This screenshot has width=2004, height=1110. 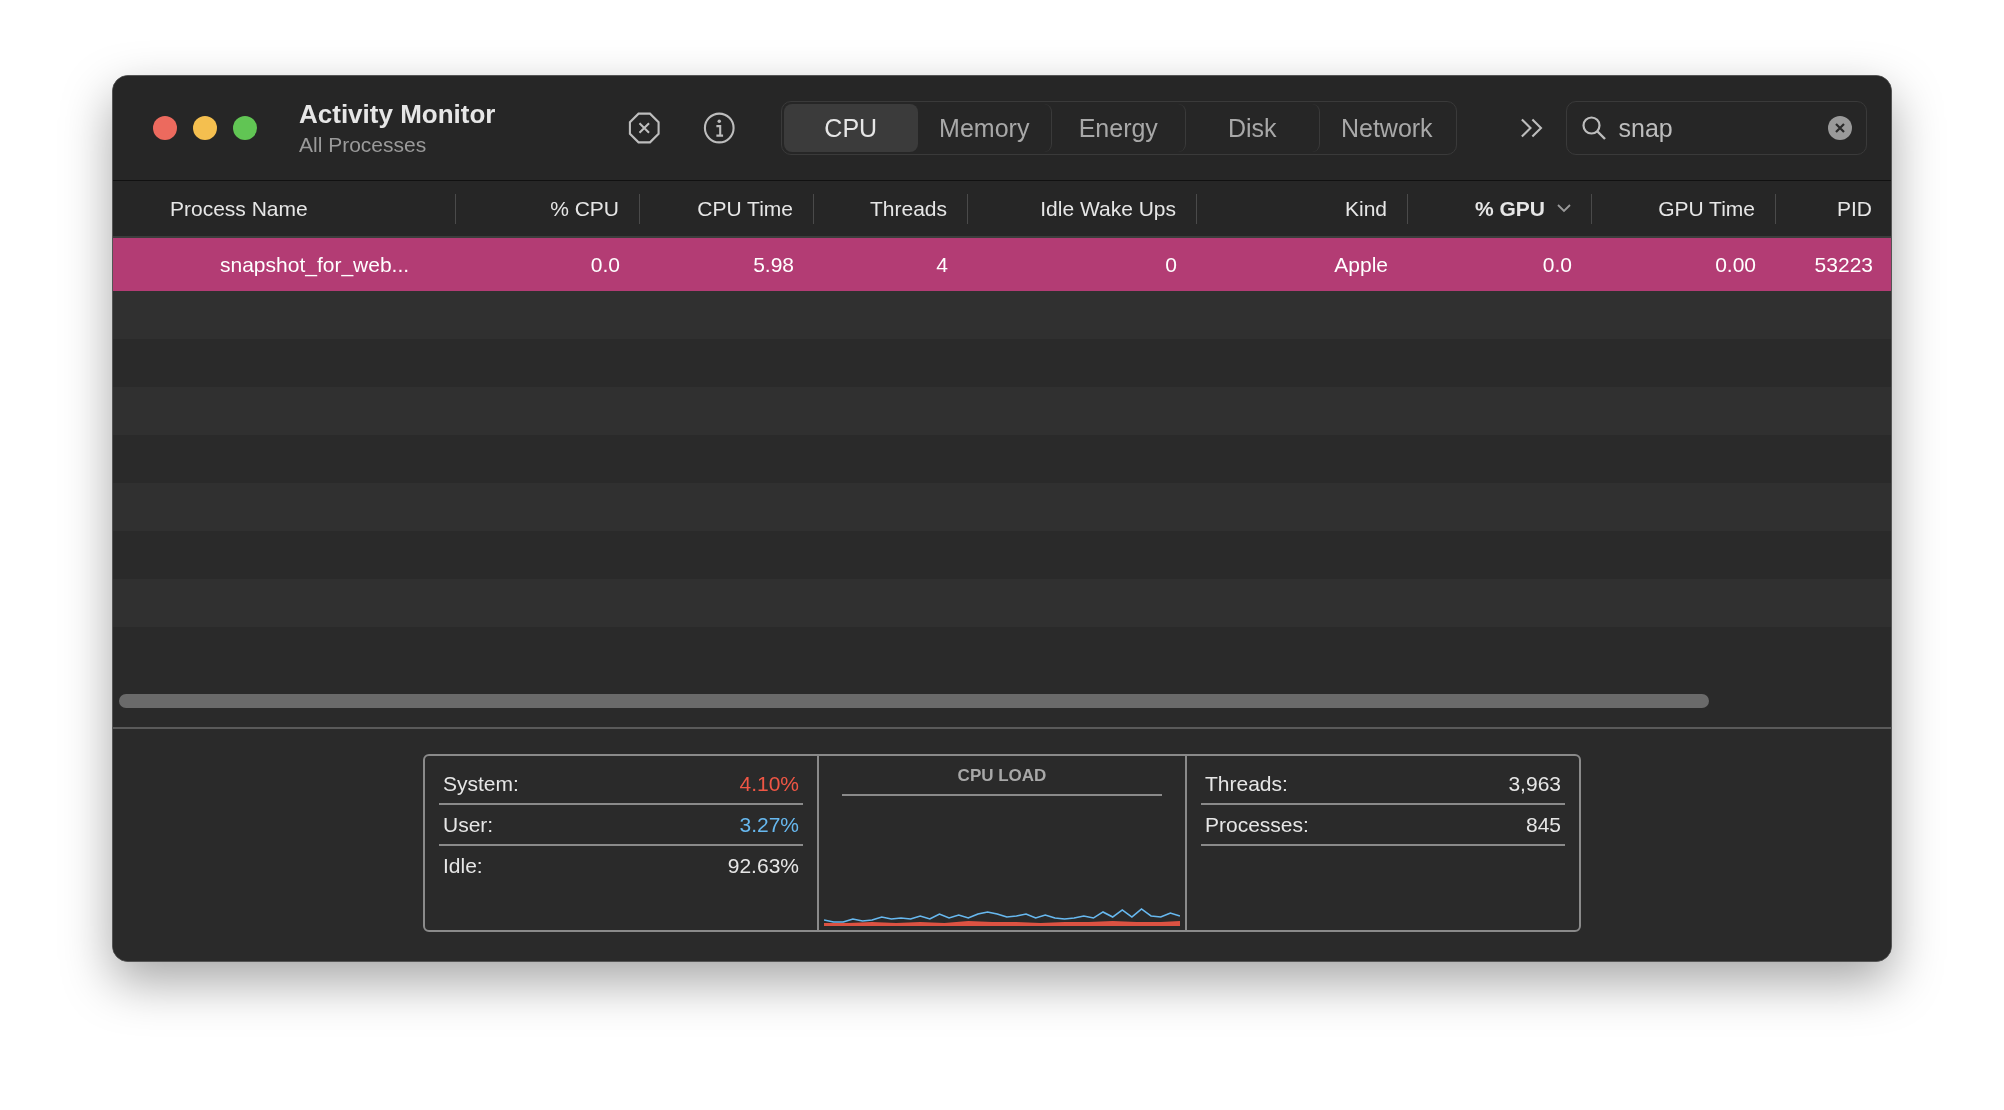 I want to click on stat-label: Processes:, so click(x=1257, y=825).